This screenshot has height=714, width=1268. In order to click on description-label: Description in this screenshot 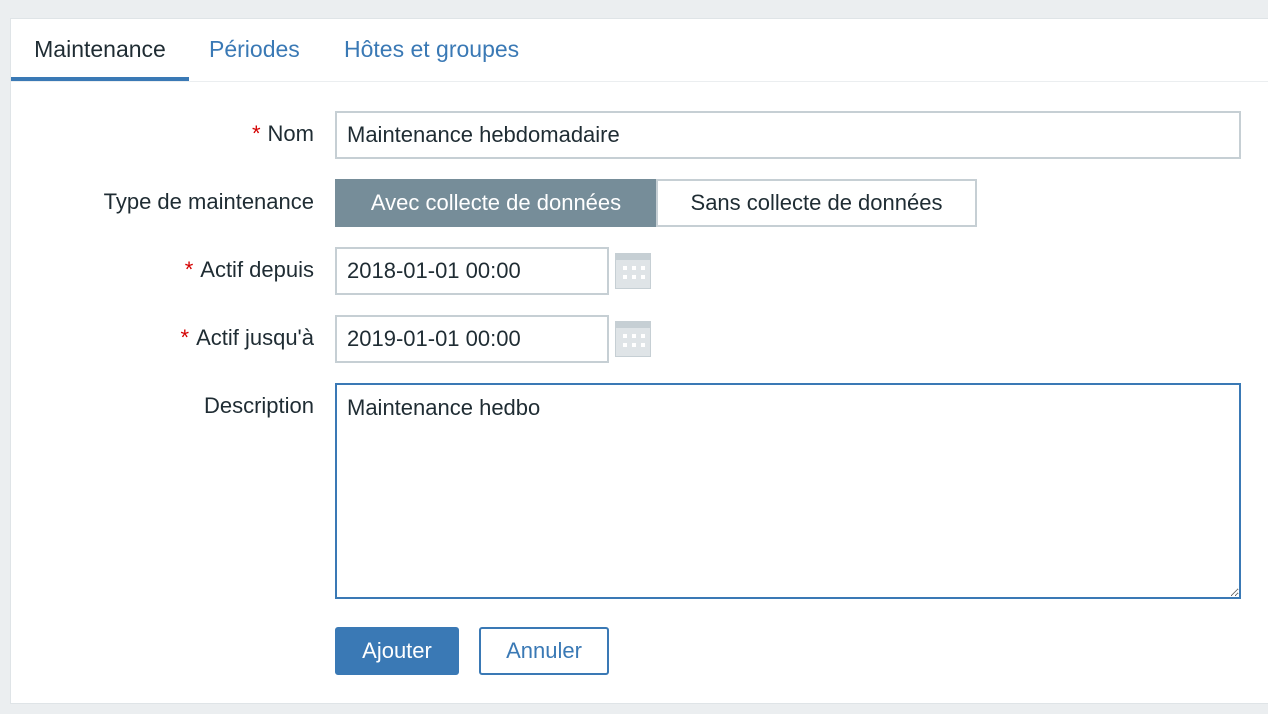, I will do `click(258, 405)`.